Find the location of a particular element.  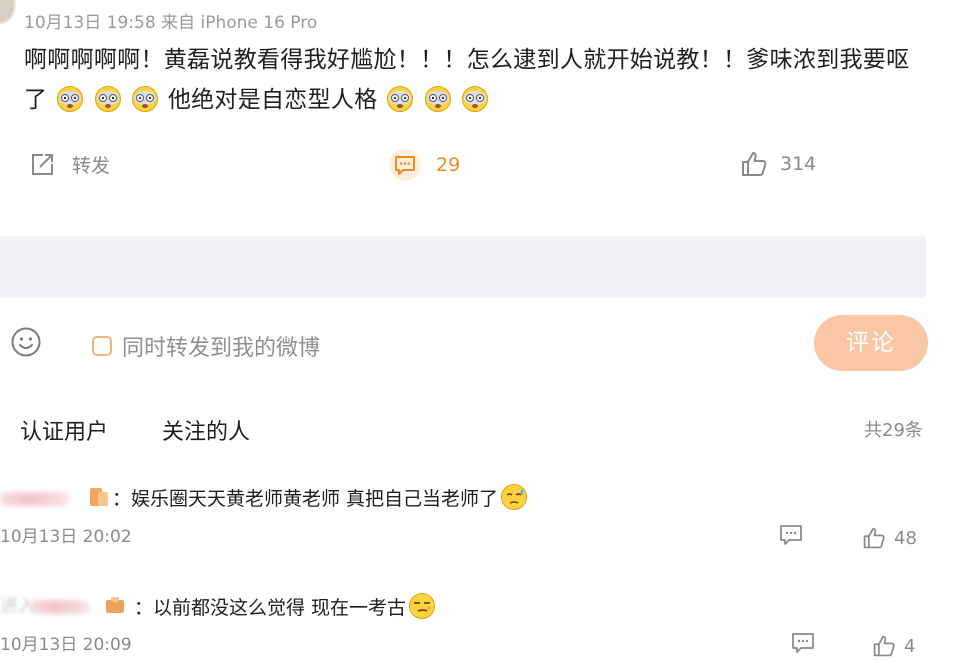

also-repost-label: 同时转发到我的微博 is located at coordinates (221, 348).